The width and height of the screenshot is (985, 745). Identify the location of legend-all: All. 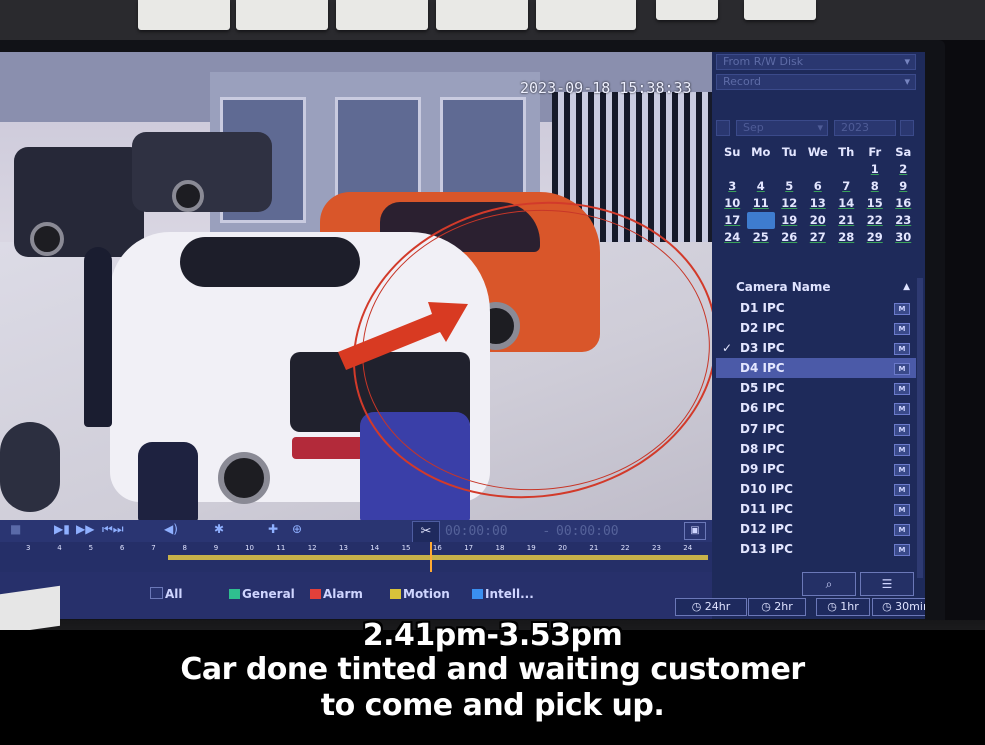
(166, 594).